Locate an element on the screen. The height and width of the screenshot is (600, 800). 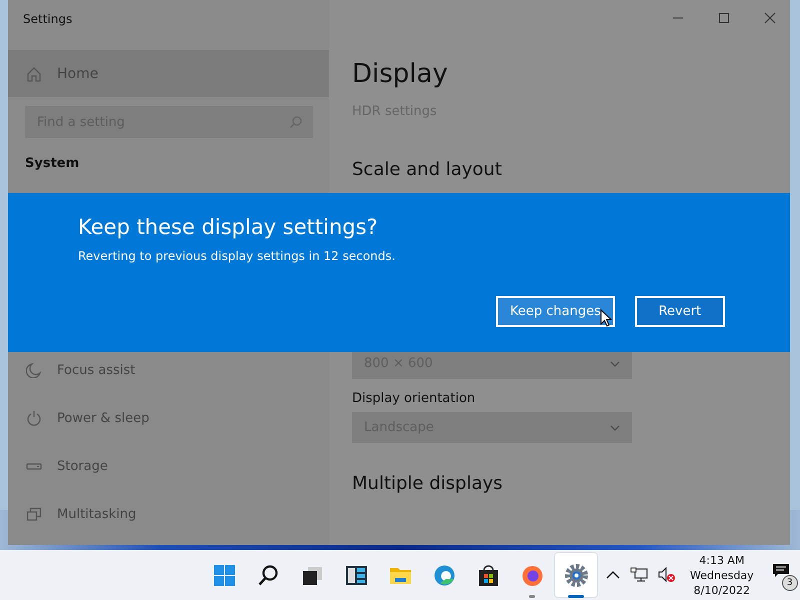
dialog-message: Reverting to previous display settings in 12 seconds. is located at coordinates (237, 256).